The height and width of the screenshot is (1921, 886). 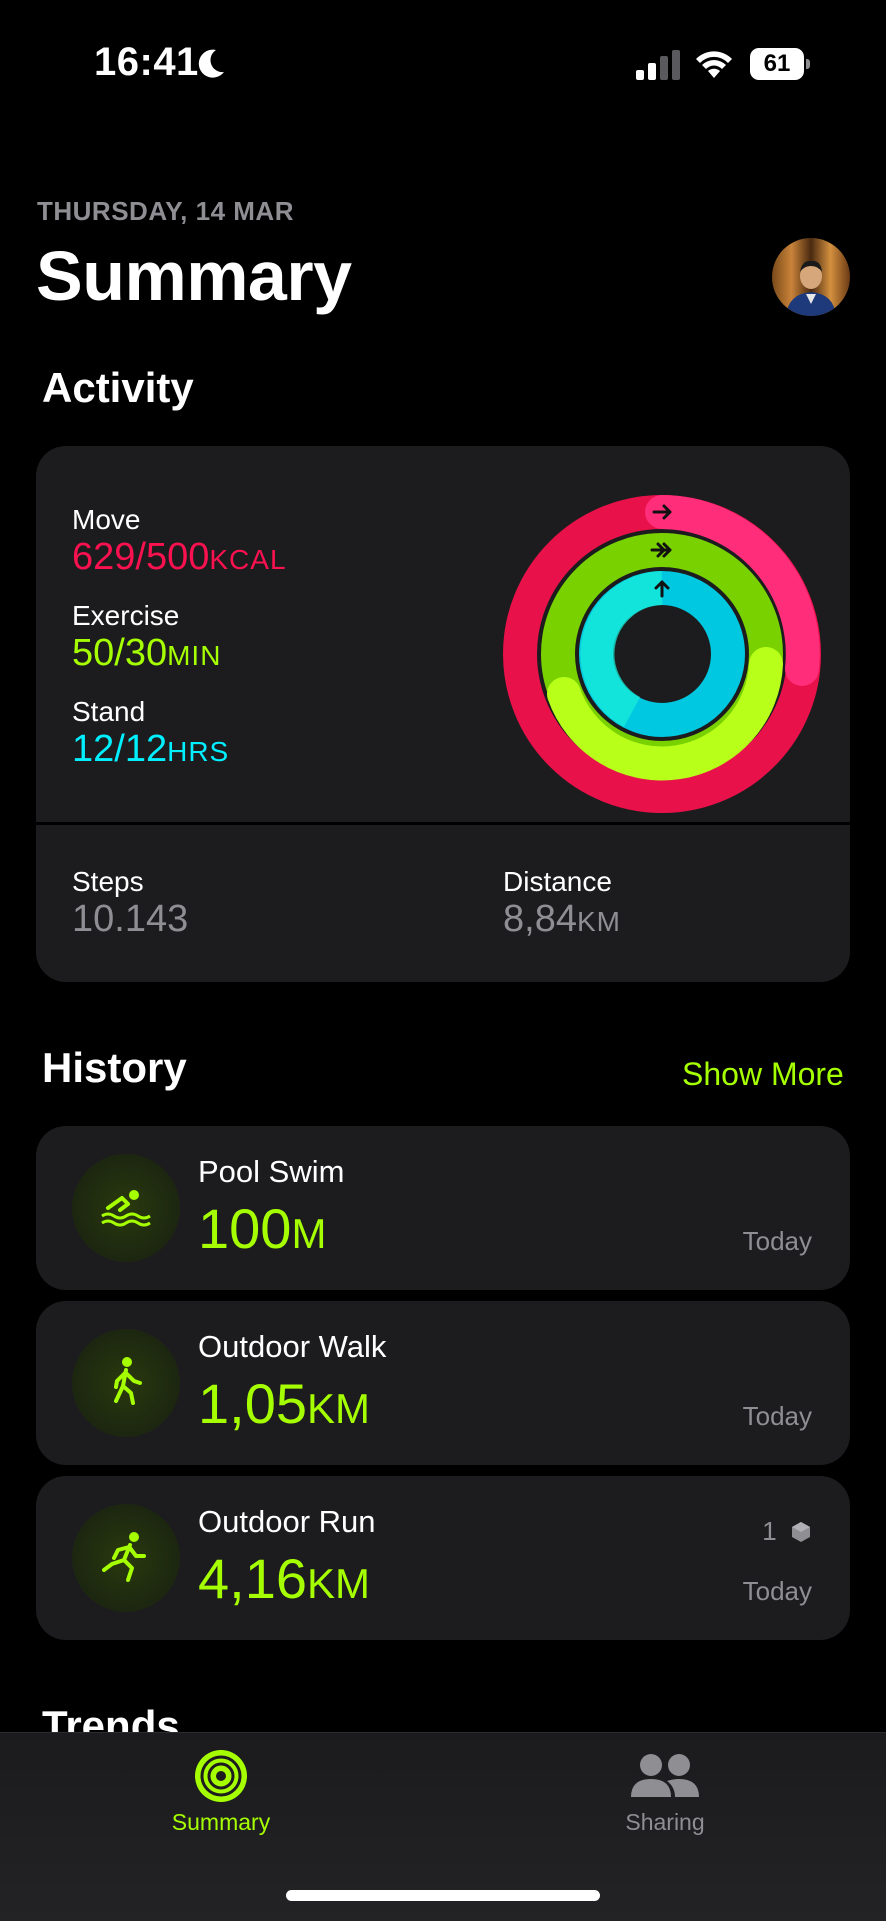 What do you see at coordinates (763, 1074) in the screenshot?
I see `show-more-link: Show More` at bounding box center [763, 1074].